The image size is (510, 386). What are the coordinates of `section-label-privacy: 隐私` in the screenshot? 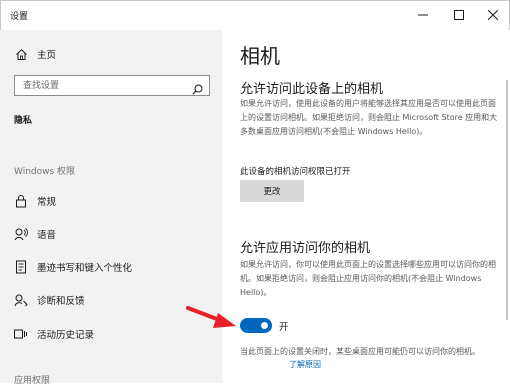 It's located at (23, 121).